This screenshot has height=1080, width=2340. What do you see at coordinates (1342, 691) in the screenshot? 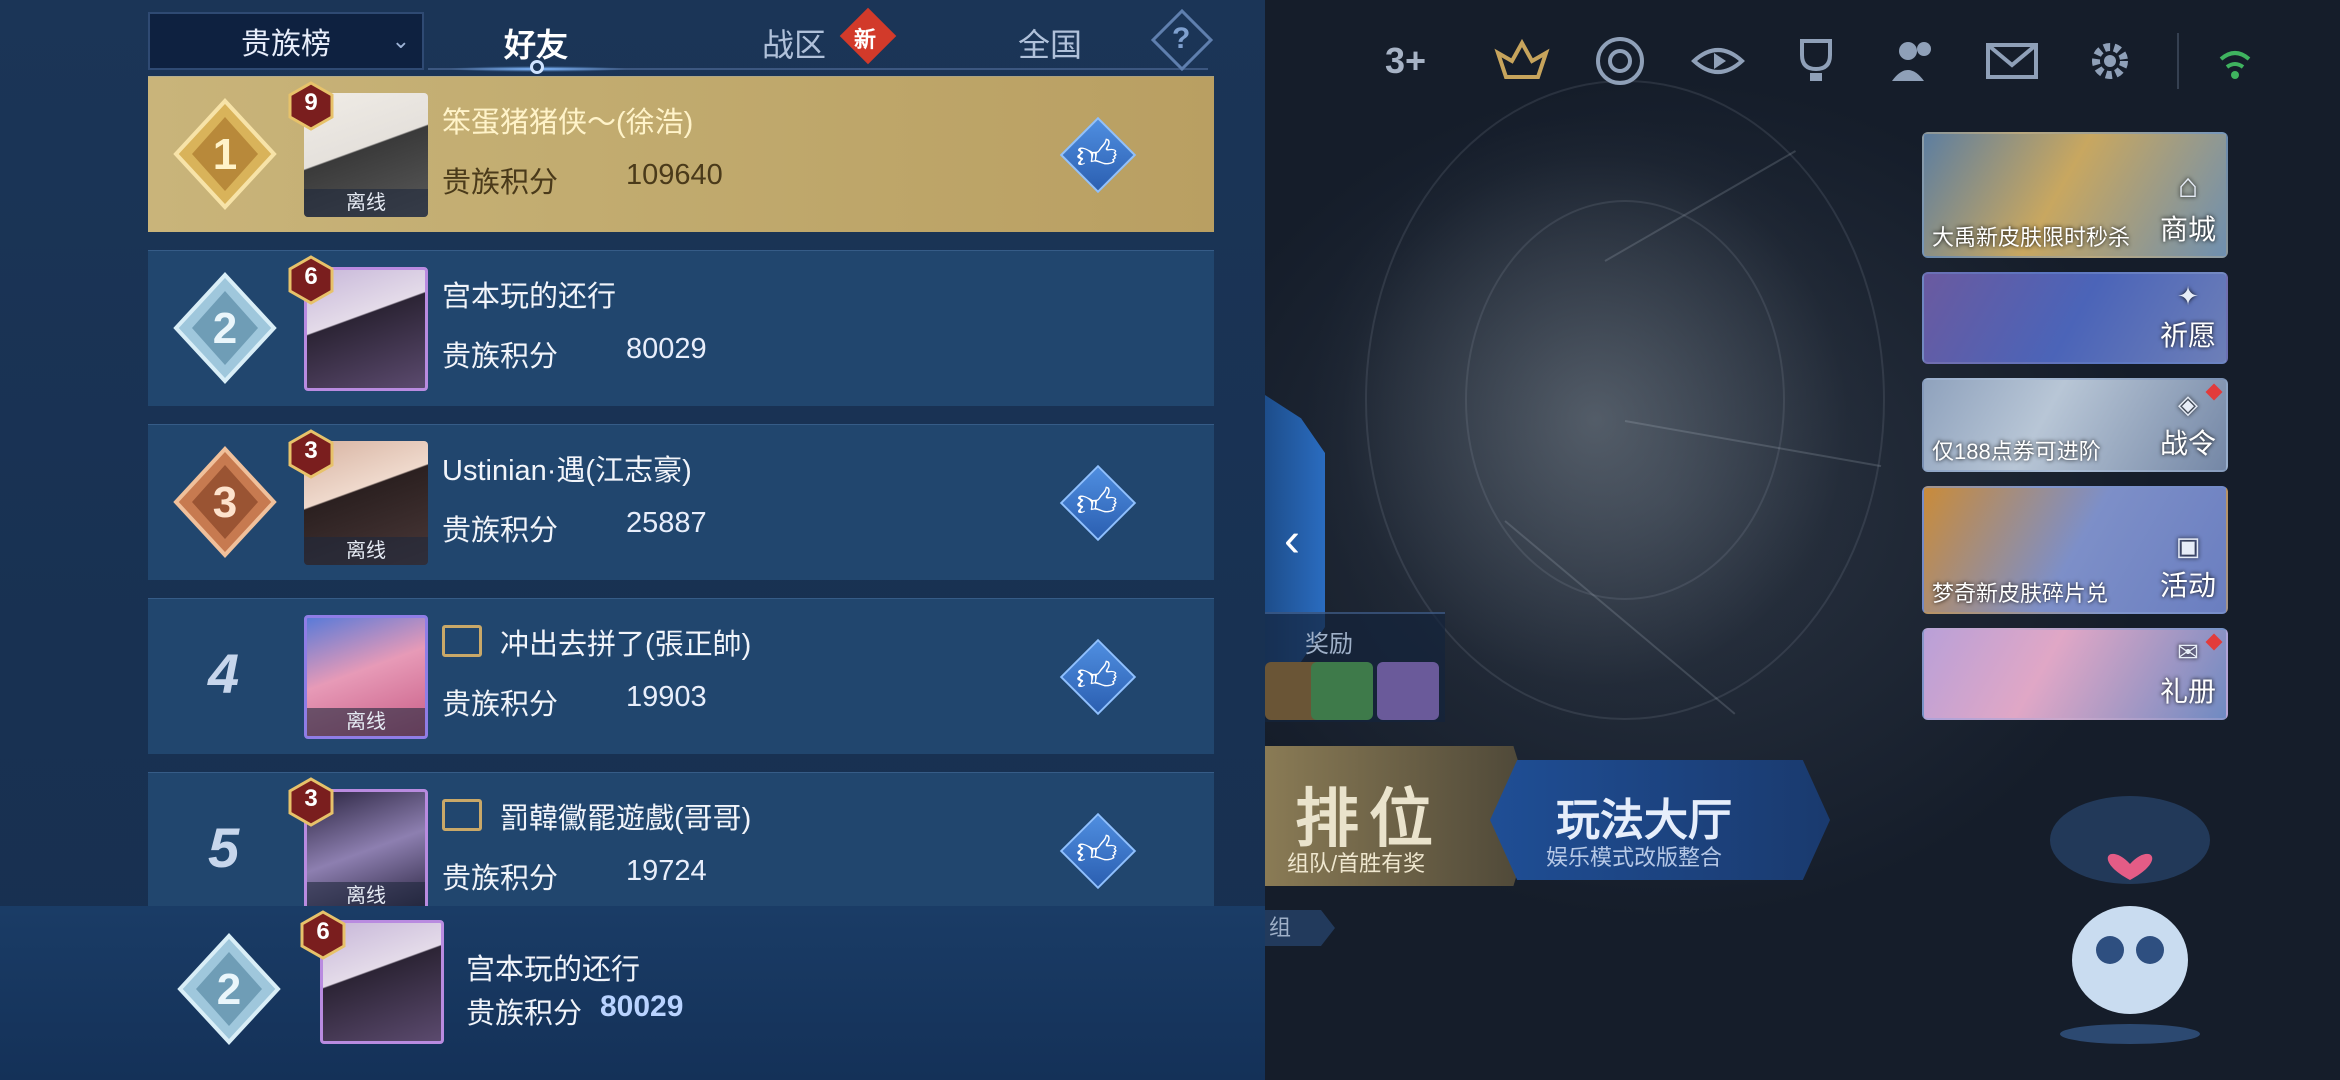
I see `reward-item-icon` at bounding box center [1342, 691].